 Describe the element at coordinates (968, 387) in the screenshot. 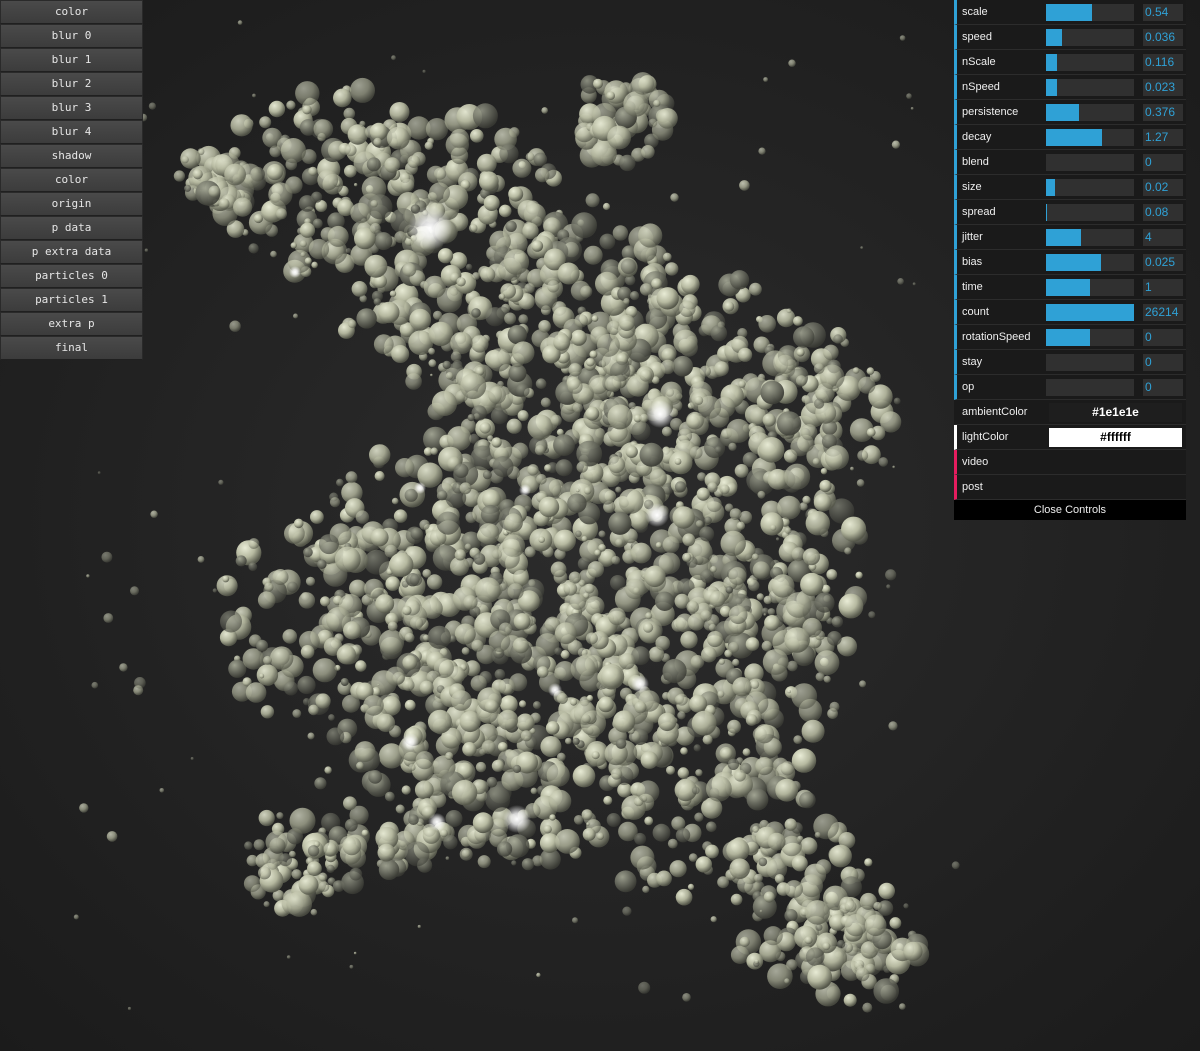

I see `control-label: op` at that location.